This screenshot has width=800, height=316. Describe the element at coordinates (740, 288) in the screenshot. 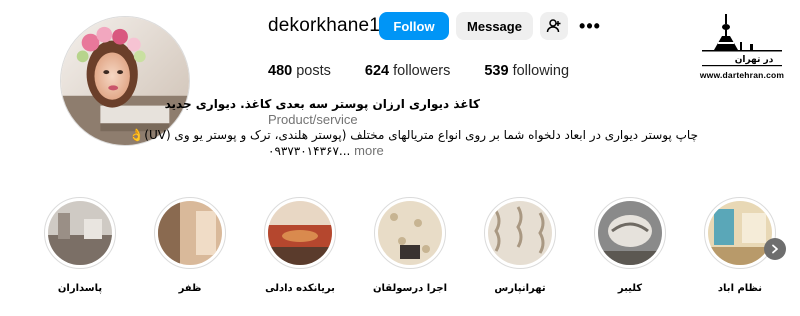

I see `highlight-label: نظام اباد` at that location.